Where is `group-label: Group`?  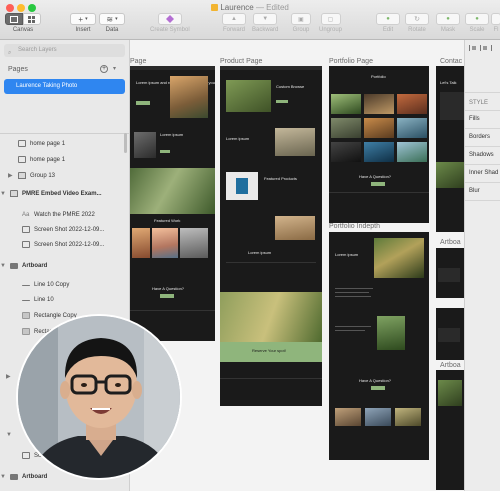 group-label: Group is located at coordinates (301, 30).